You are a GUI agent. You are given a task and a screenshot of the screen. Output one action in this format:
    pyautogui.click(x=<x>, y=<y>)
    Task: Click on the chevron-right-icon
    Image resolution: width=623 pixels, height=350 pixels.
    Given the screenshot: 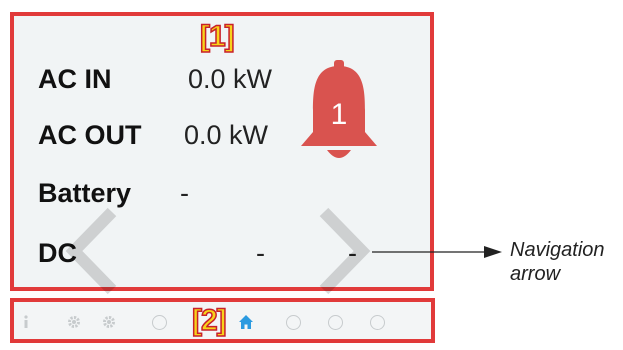 What is the action you would take?
    pyautogui.click(x=345, y=251)
    